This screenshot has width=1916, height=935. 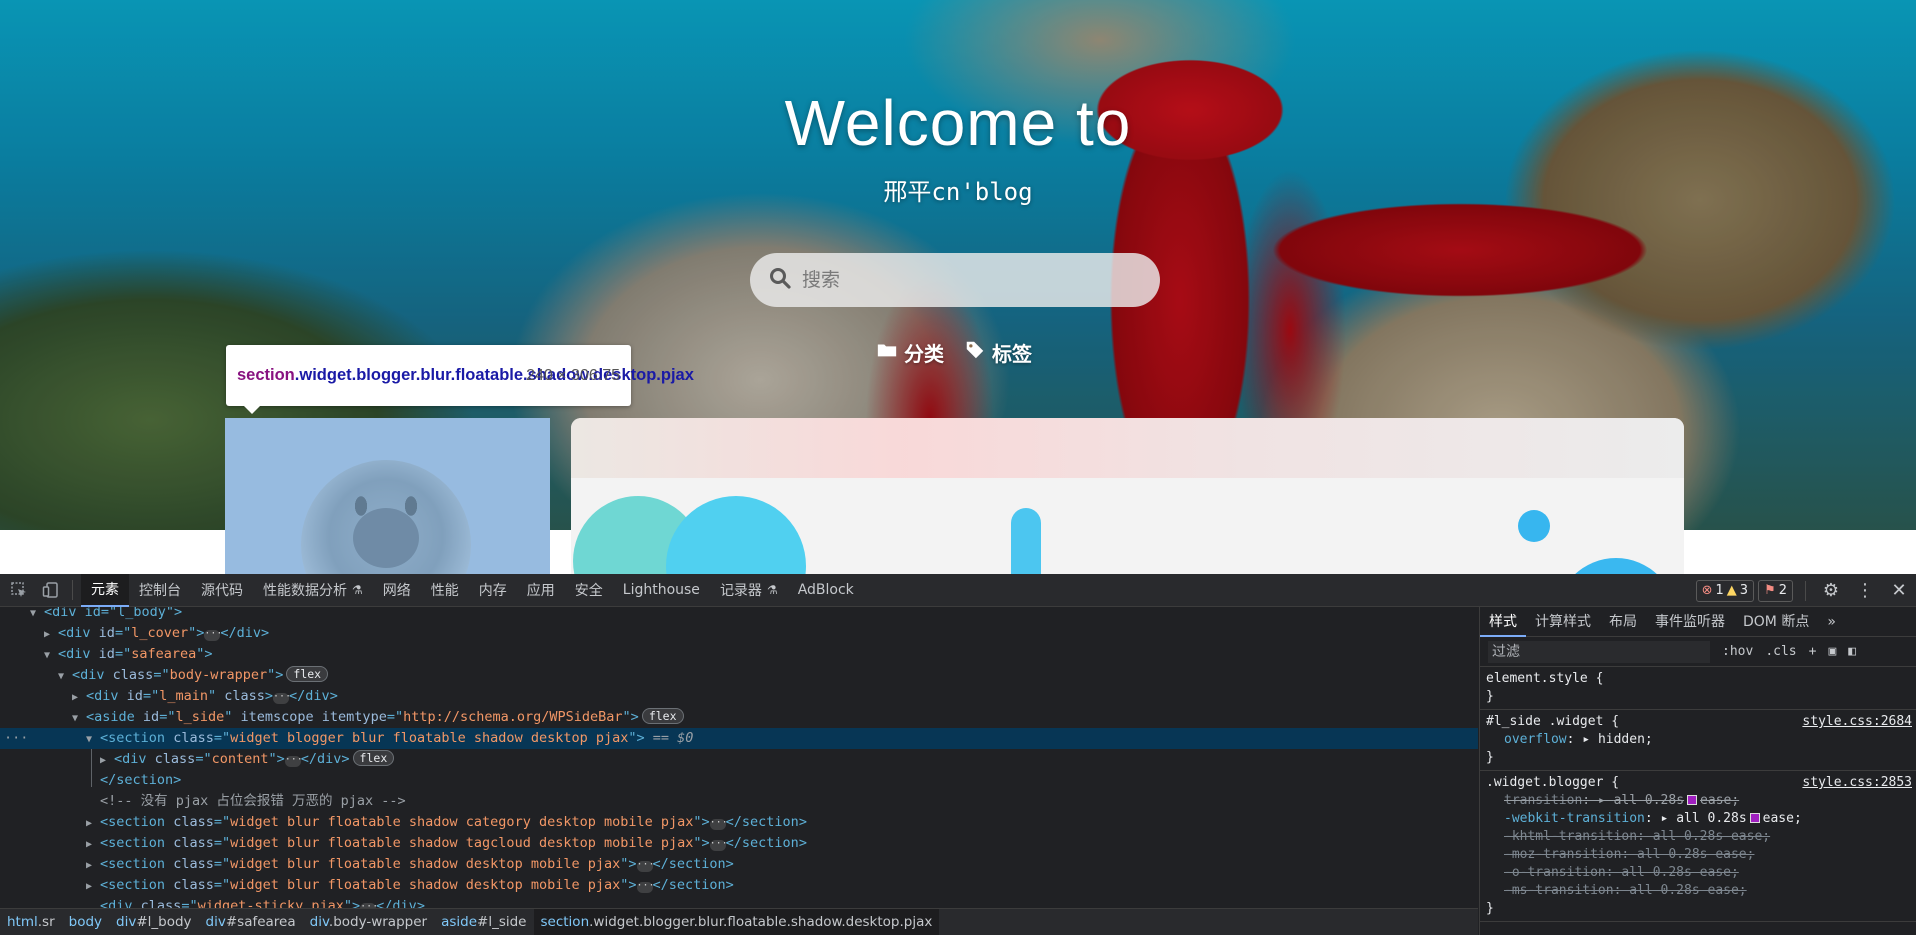 What do you see at coordinates (1698, 688) in the screenshot?
I see `style-rule-element: element.style { }` at bounding box center [1698, 688].